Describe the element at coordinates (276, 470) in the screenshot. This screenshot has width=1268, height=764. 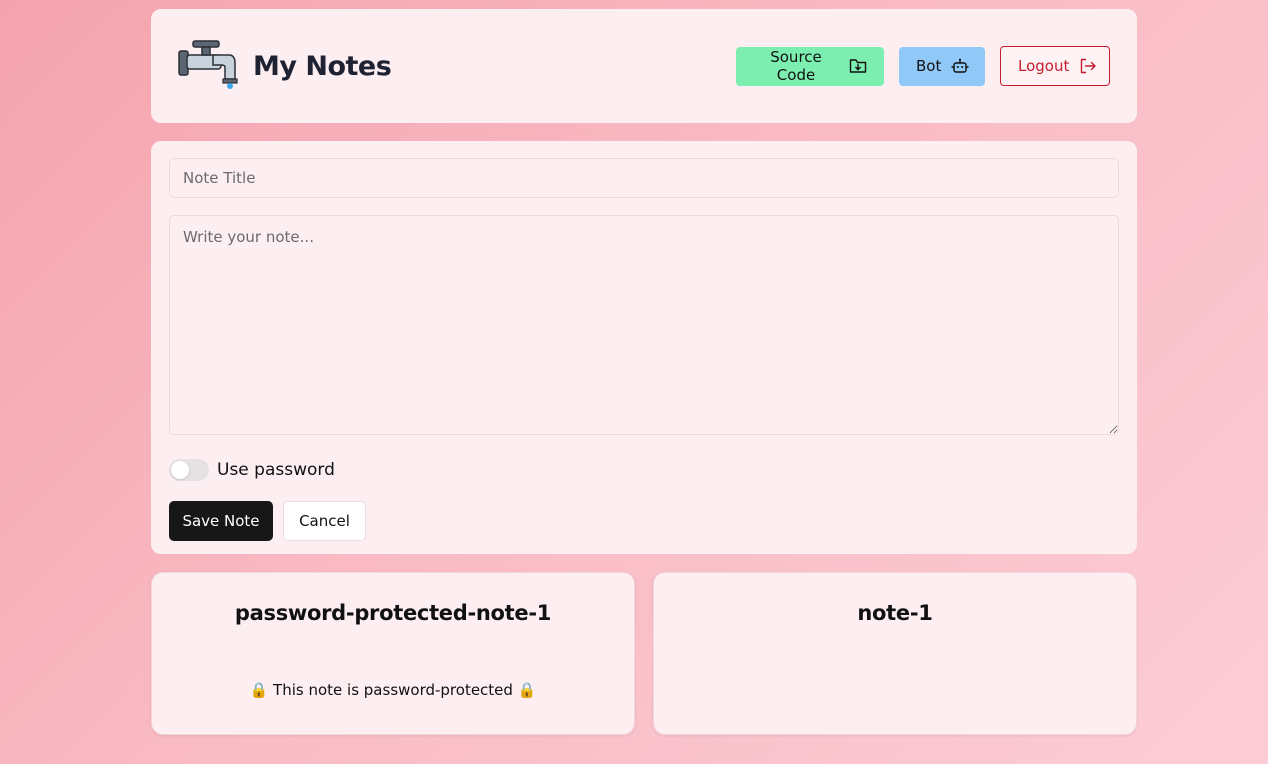
I see `password-toggle-label: Use password` at that location.